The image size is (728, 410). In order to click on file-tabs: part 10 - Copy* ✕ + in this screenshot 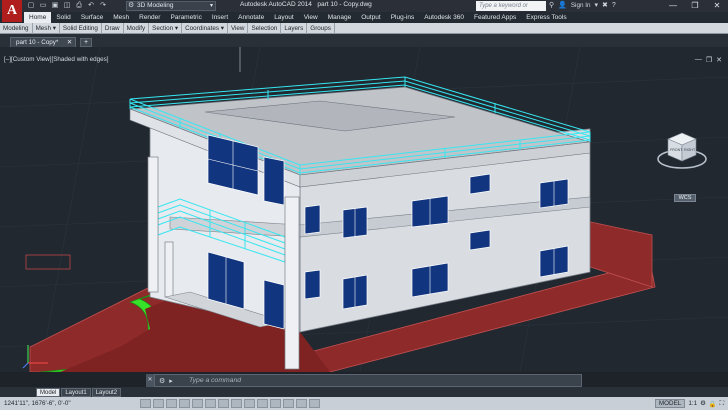, I will do `click(364, 40)`.